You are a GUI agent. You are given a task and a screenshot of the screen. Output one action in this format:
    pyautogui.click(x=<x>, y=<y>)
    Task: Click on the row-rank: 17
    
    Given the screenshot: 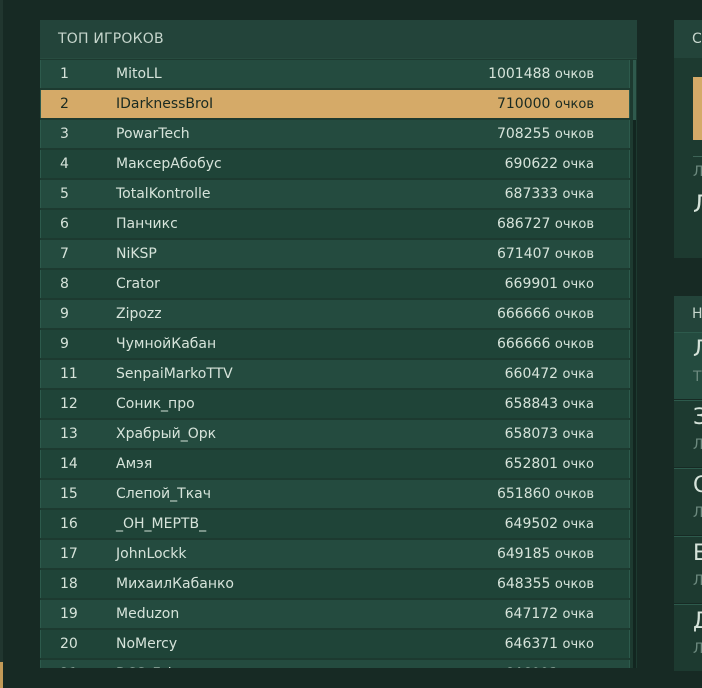 What is the action you would take?
    pyautogui.click(x=69, y=554)
    